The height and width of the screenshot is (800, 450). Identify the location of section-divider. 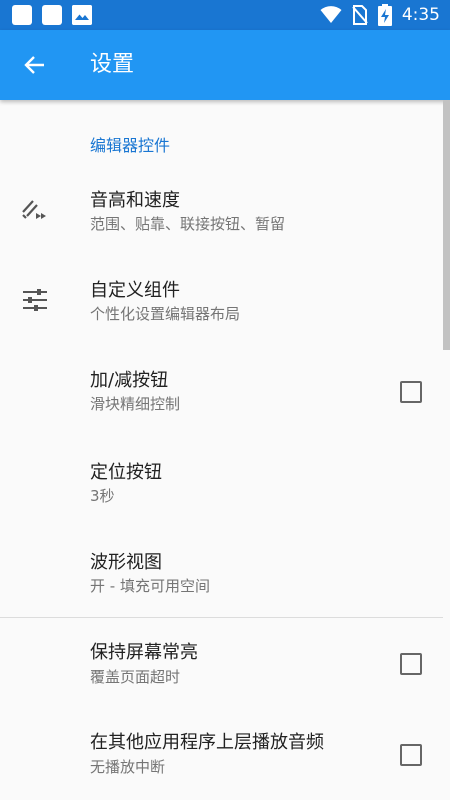
(221, 617).